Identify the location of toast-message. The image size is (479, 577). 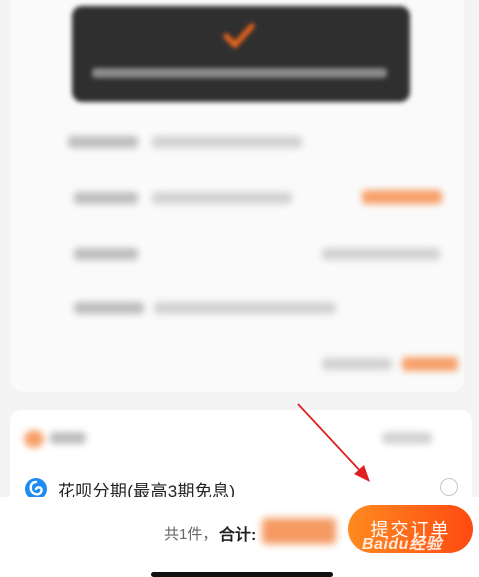
(239, 73).